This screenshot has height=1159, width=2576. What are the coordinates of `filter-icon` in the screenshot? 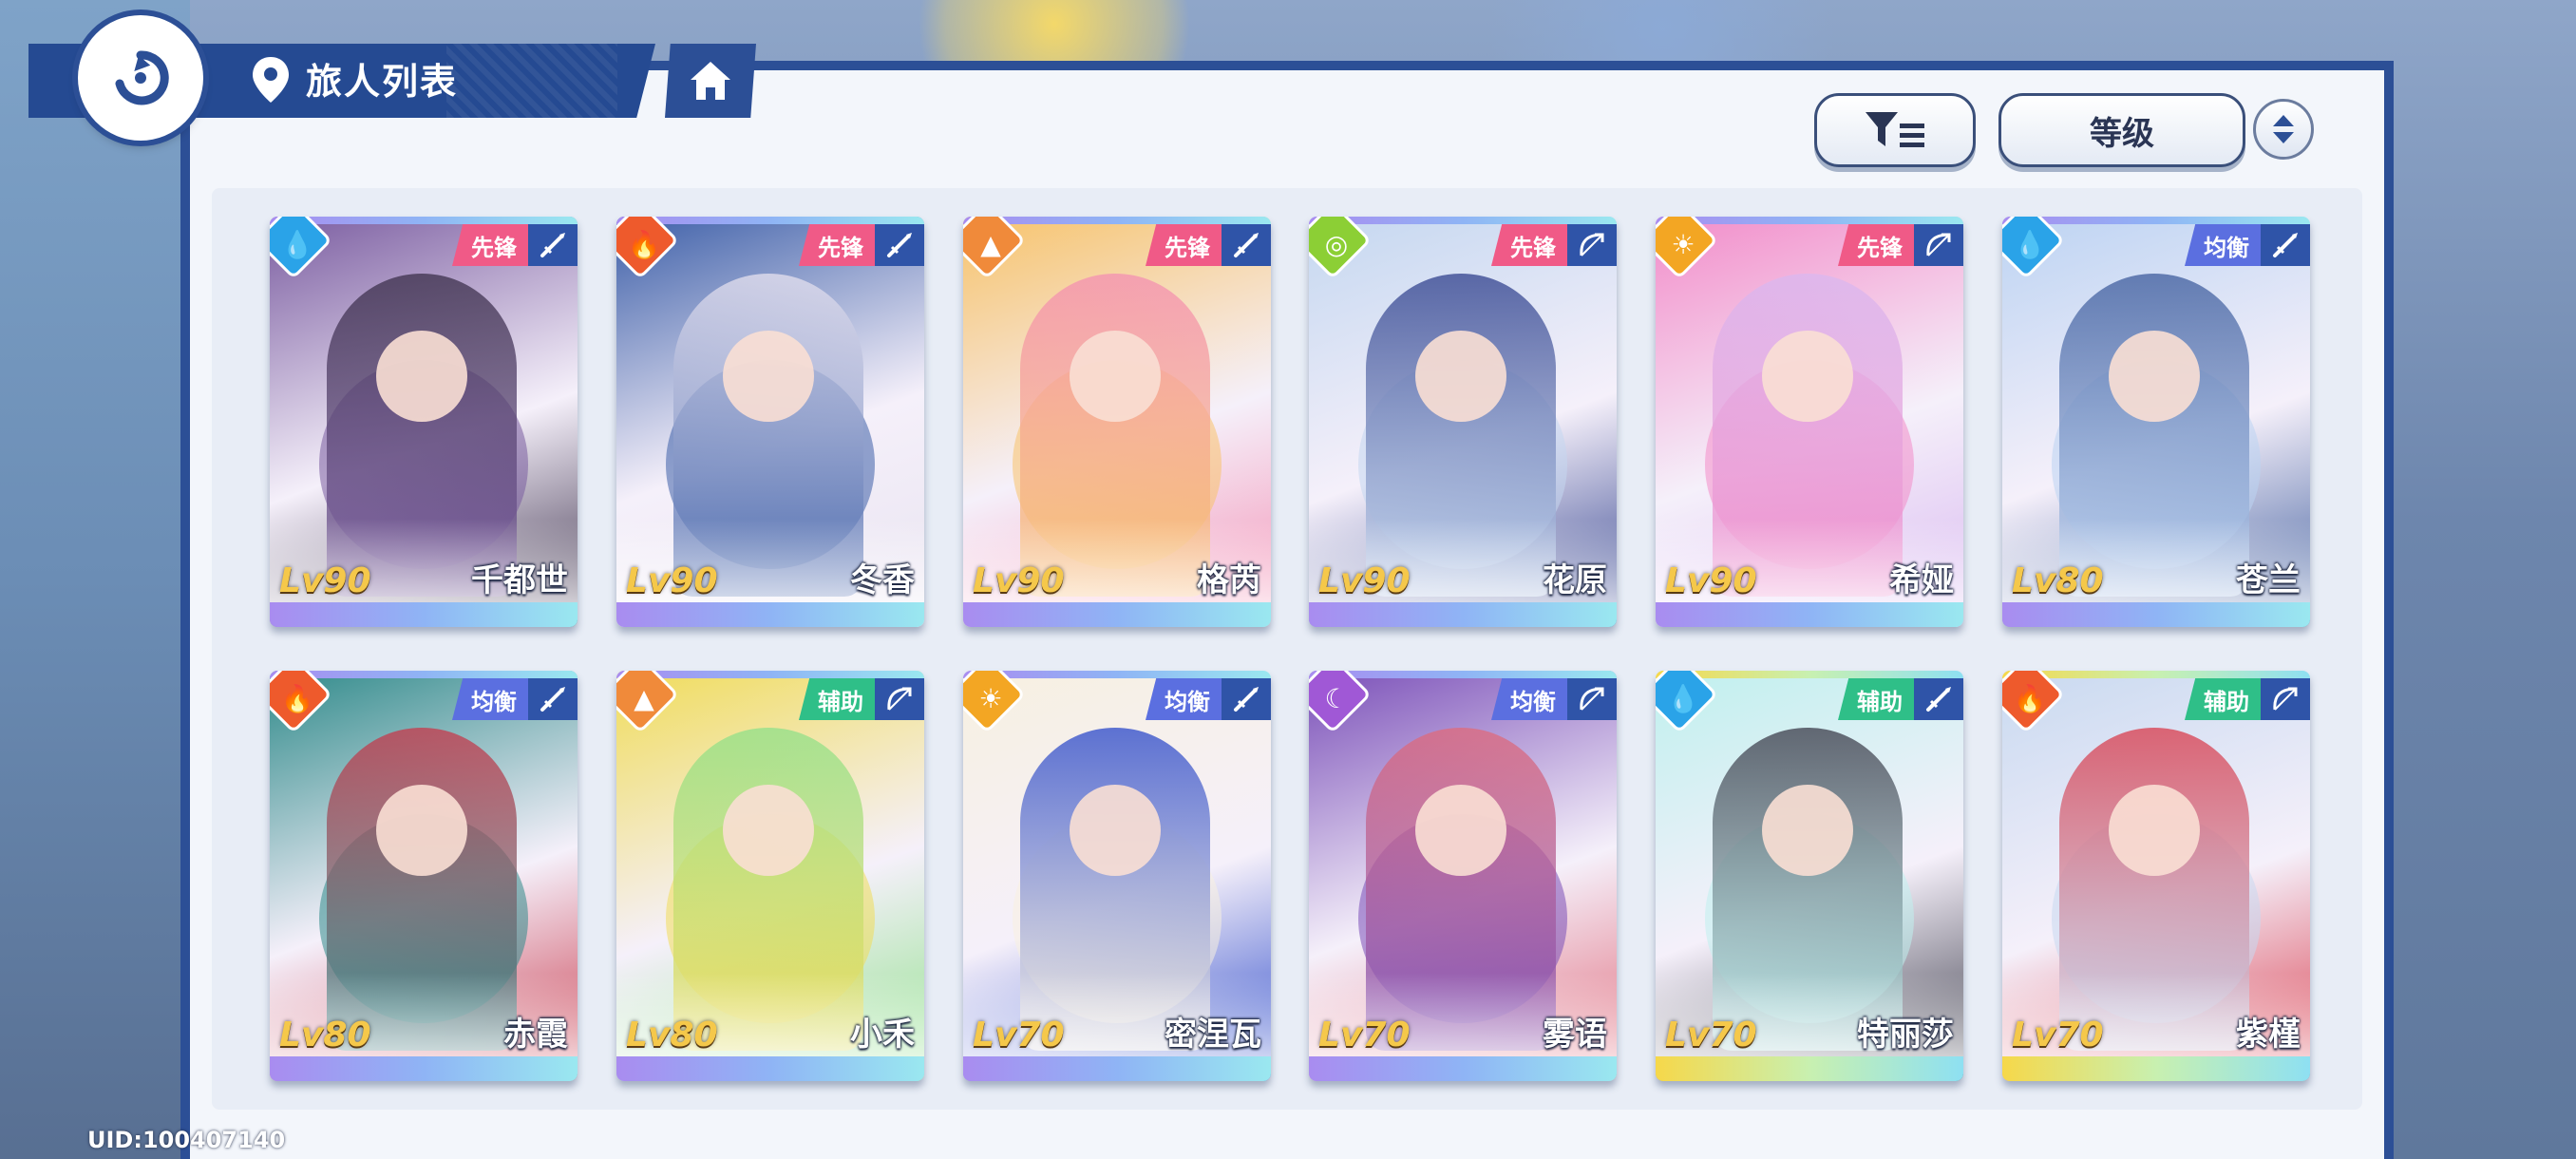 It's located at (1895, 129).